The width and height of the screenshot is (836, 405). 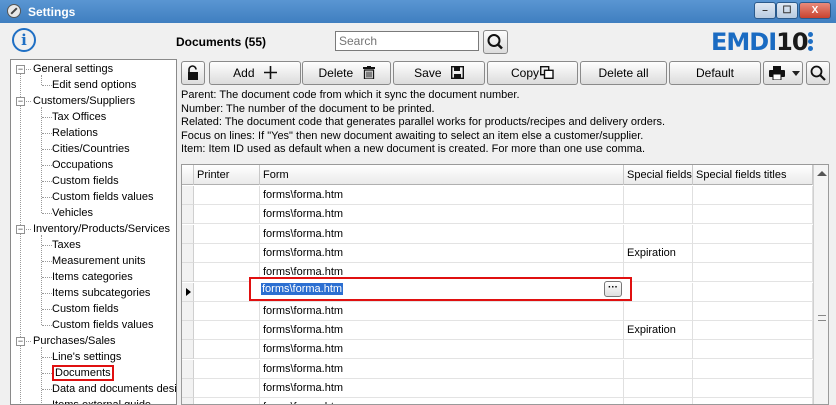 I want to click on tree-item: Items categories, so click(x=92, y=277).